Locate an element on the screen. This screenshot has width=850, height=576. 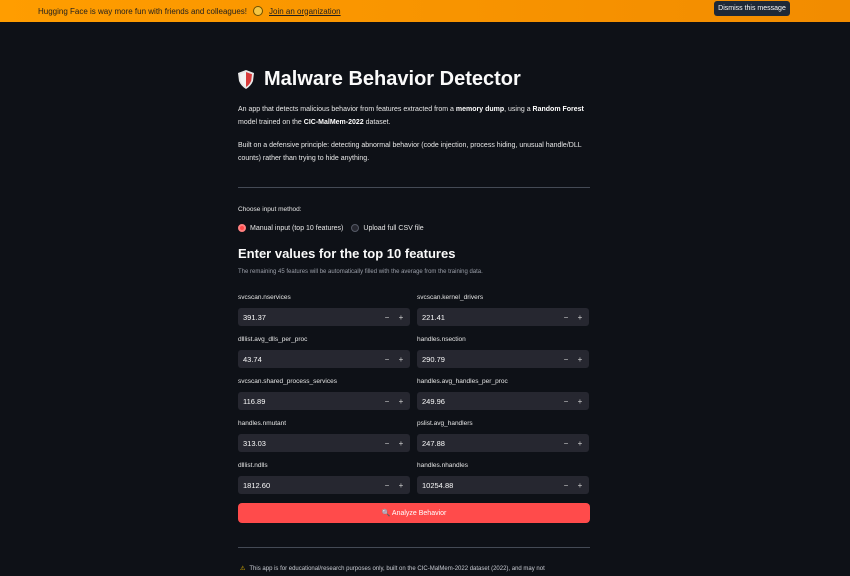
intro-bold-dataset: CIC-MalMem-2022 is located at coordinates (333, 122).